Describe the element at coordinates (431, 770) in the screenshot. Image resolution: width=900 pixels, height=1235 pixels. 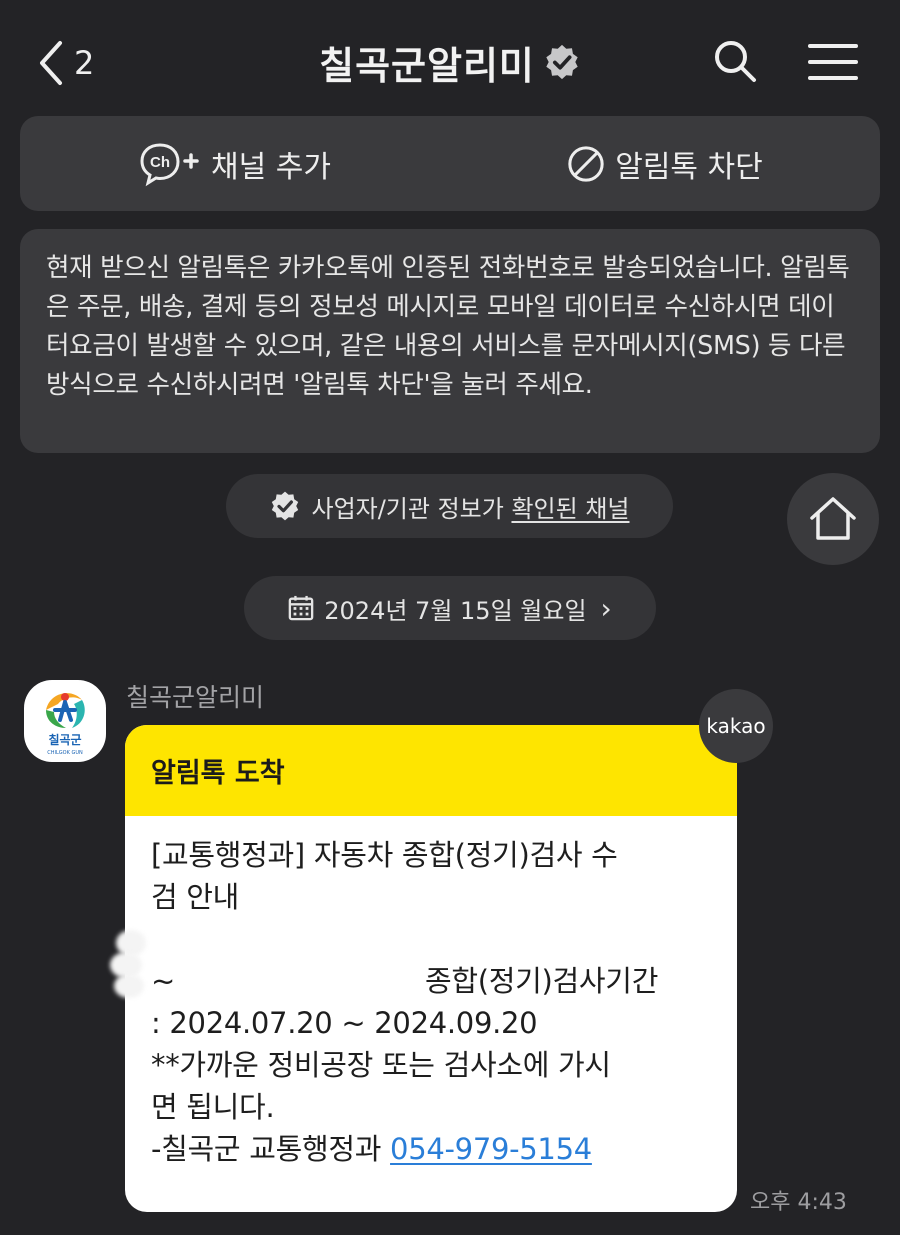
I see `bubble-header: 알림톡 도착` at that location.